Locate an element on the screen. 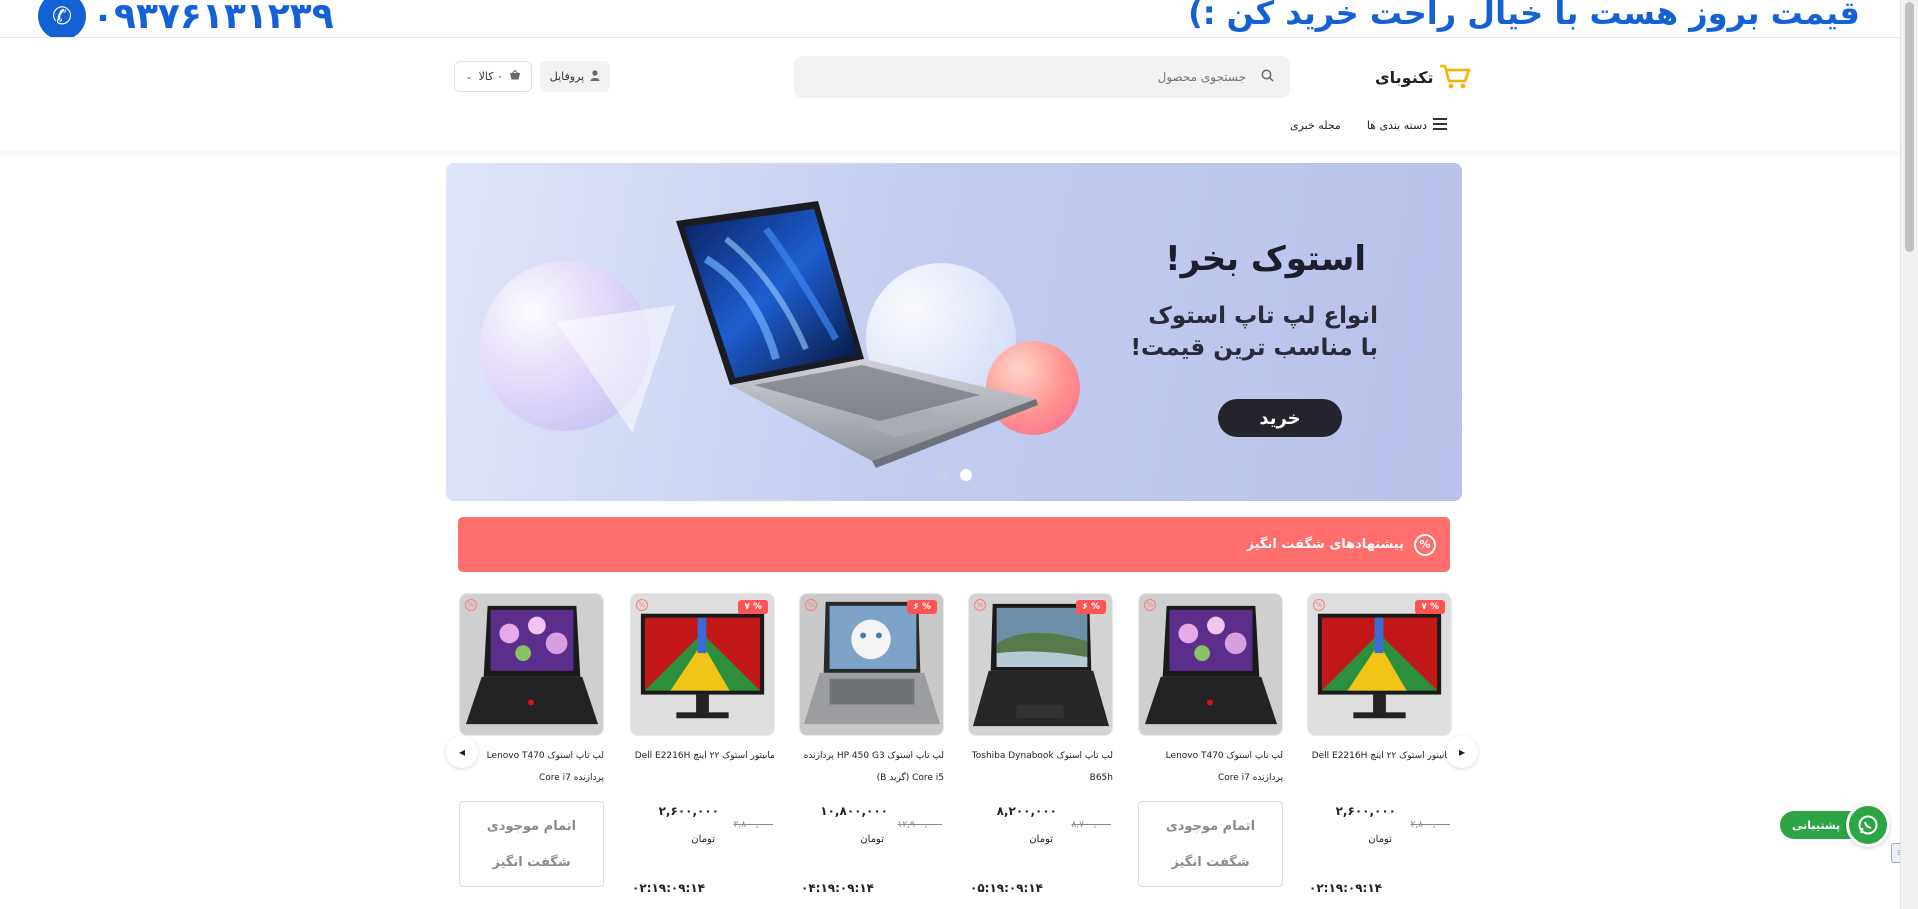 The height and width of the screenshot is (909, 1918). support-widget: پشتیبانی is located at coordinates (1835, 825).